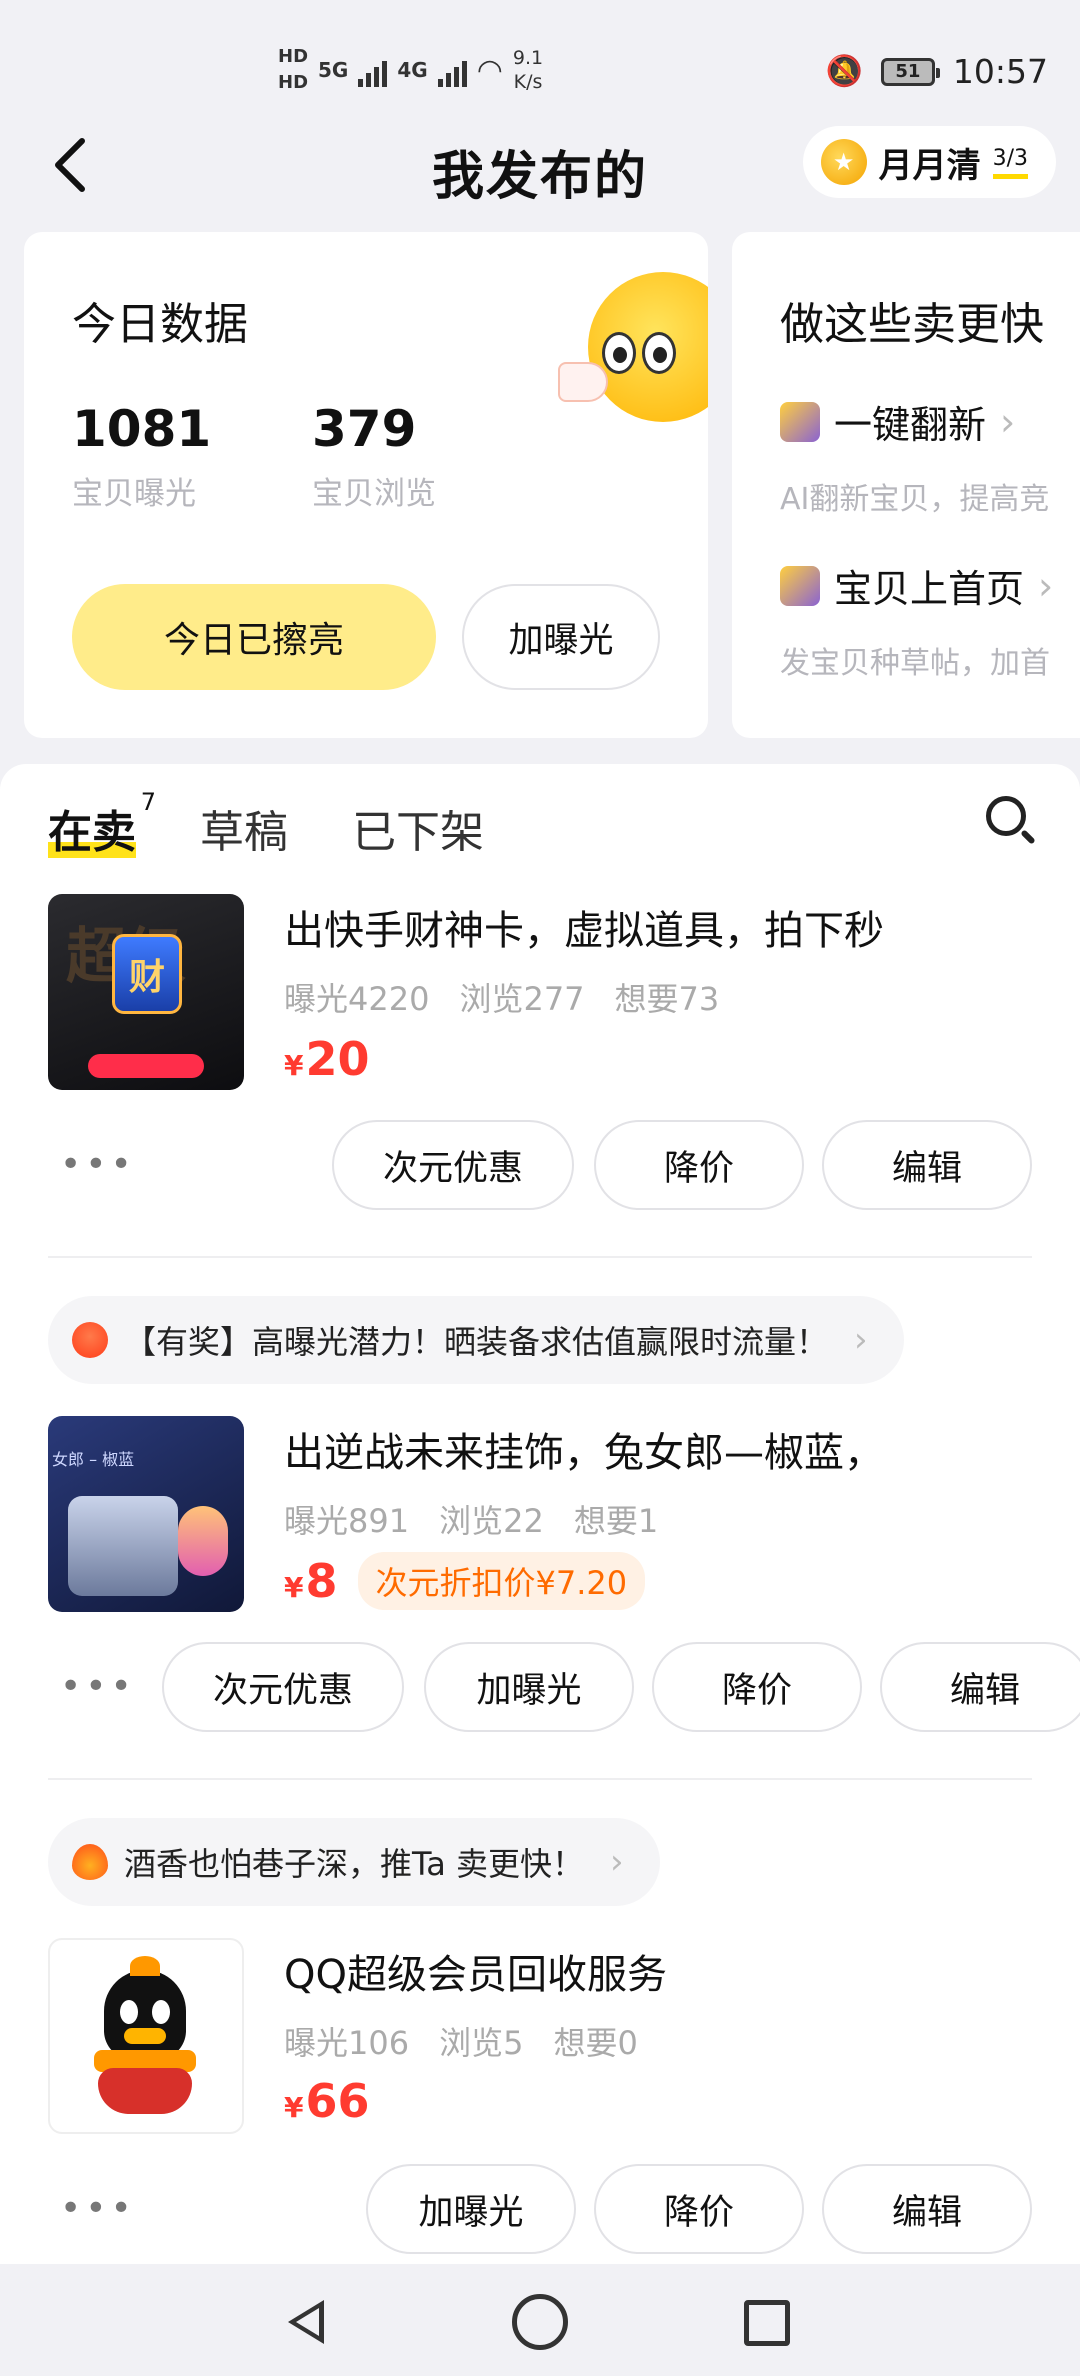 This screenshot has height=2376, width=1080. I want to click on divider, so click(540, 1257).